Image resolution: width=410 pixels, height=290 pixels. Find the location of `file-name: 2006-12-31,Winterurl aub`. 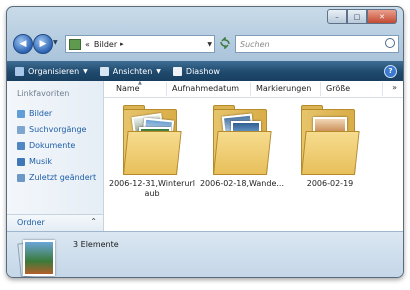

file-name: 2006-12-31,Winterurl aub is located at coordinates (152, 188).